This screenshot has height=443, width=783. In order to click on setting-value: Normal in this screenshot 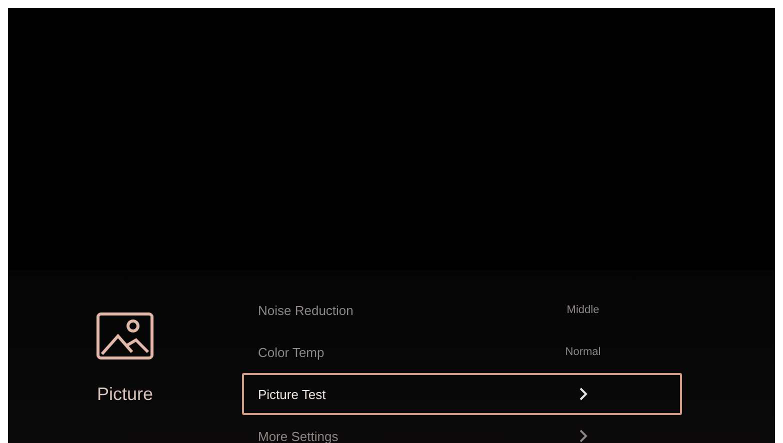, I will do `click(583, 352)`.